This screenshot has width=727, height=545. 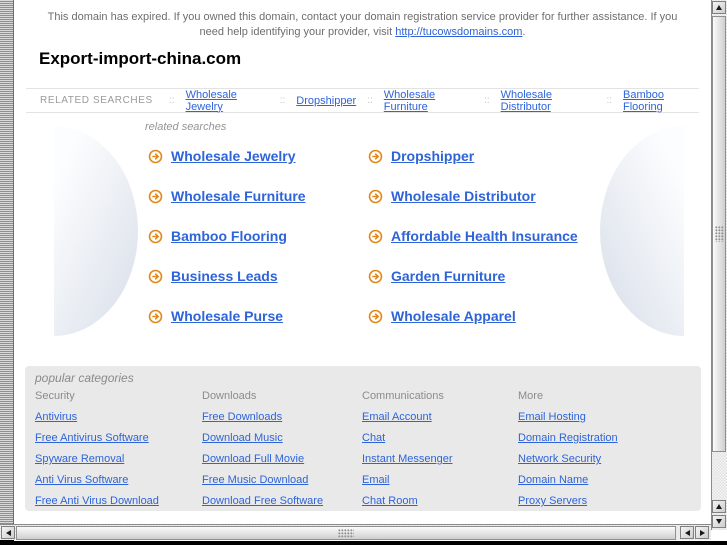 What do you see at coordinates (403, 396) in the screenshot?
I see `category-header: Communications` at bounding box center [403, 396].